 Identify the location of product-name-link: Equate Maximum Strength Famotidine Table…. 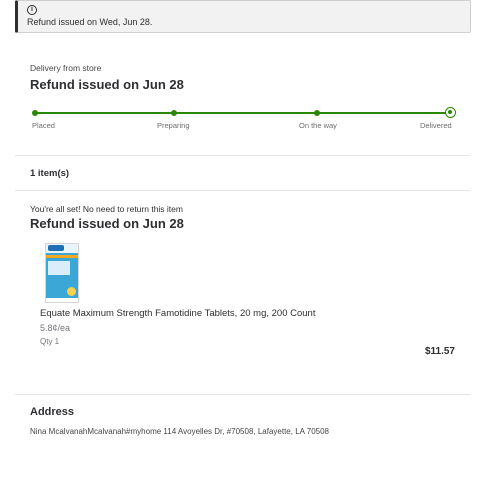
(177, 313).